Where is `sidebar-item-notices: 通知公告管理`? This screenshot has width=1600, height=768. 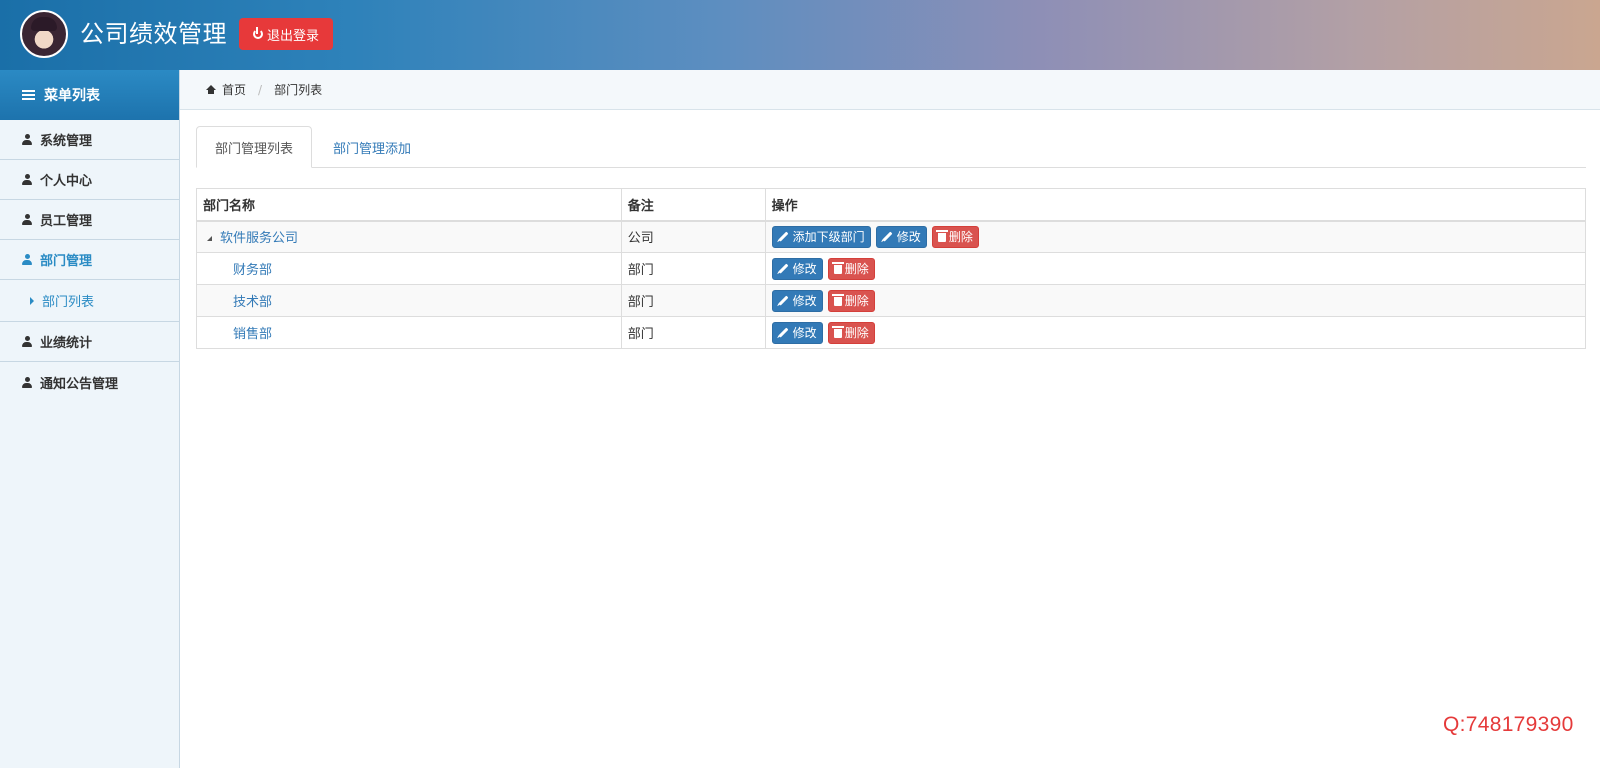 sidebar-item-notices: 通知公告管理 is located at coordinates (89, 382).